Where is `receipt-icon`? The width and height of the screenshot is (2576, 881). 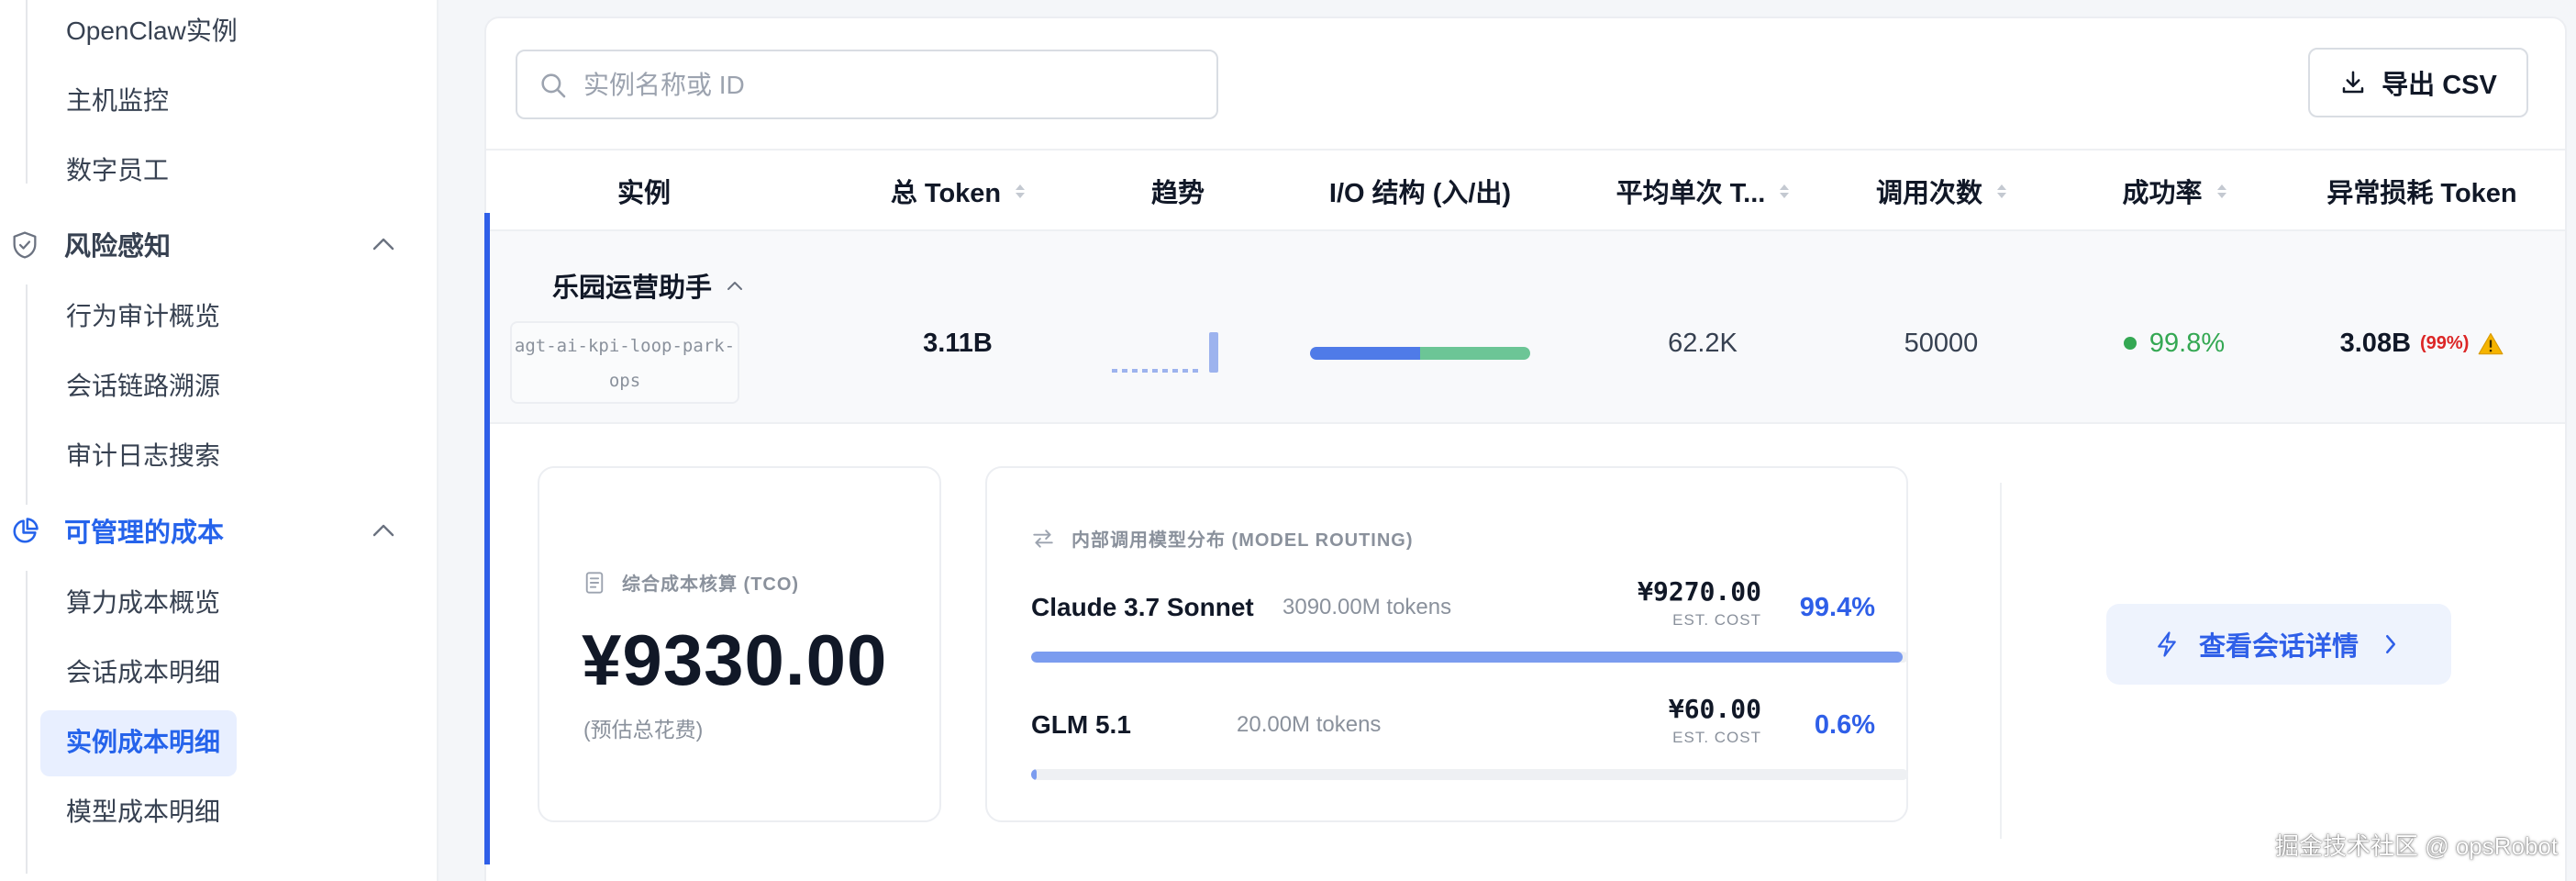 receipt-icon is located at coordinates (594, 582).